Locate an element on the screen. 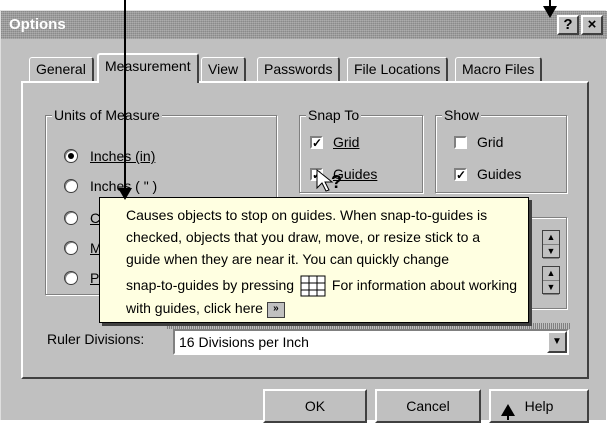 The image size is (608, 423). radio-inches-in: Inches (in) is located at coordinates (109, 156).